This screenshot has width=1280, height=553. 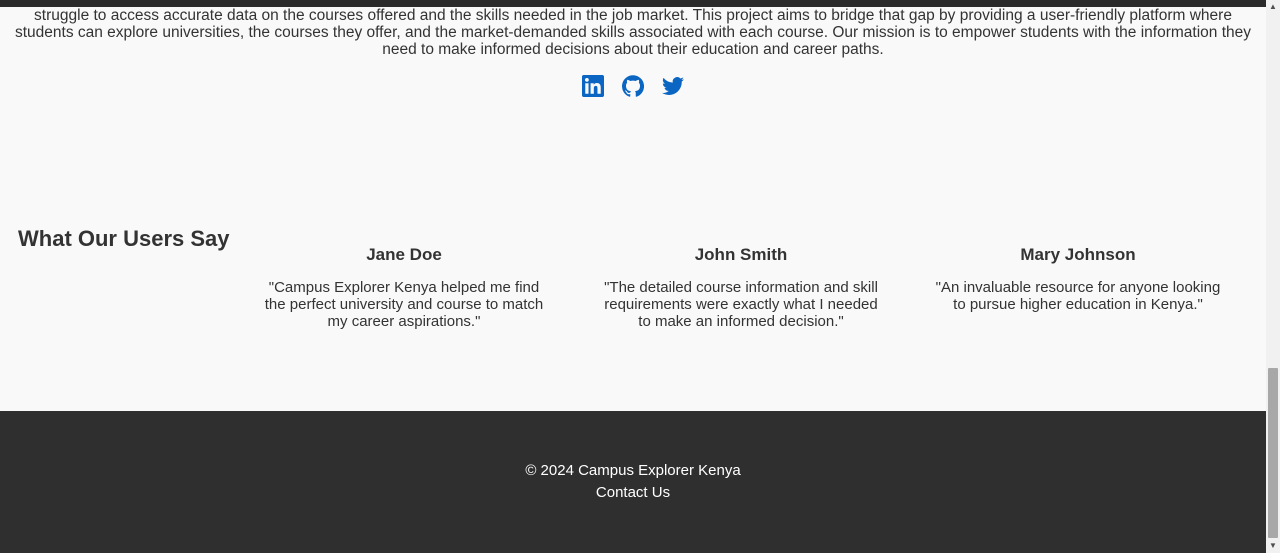 I want to click on github-link, so click(x=633, y=86).